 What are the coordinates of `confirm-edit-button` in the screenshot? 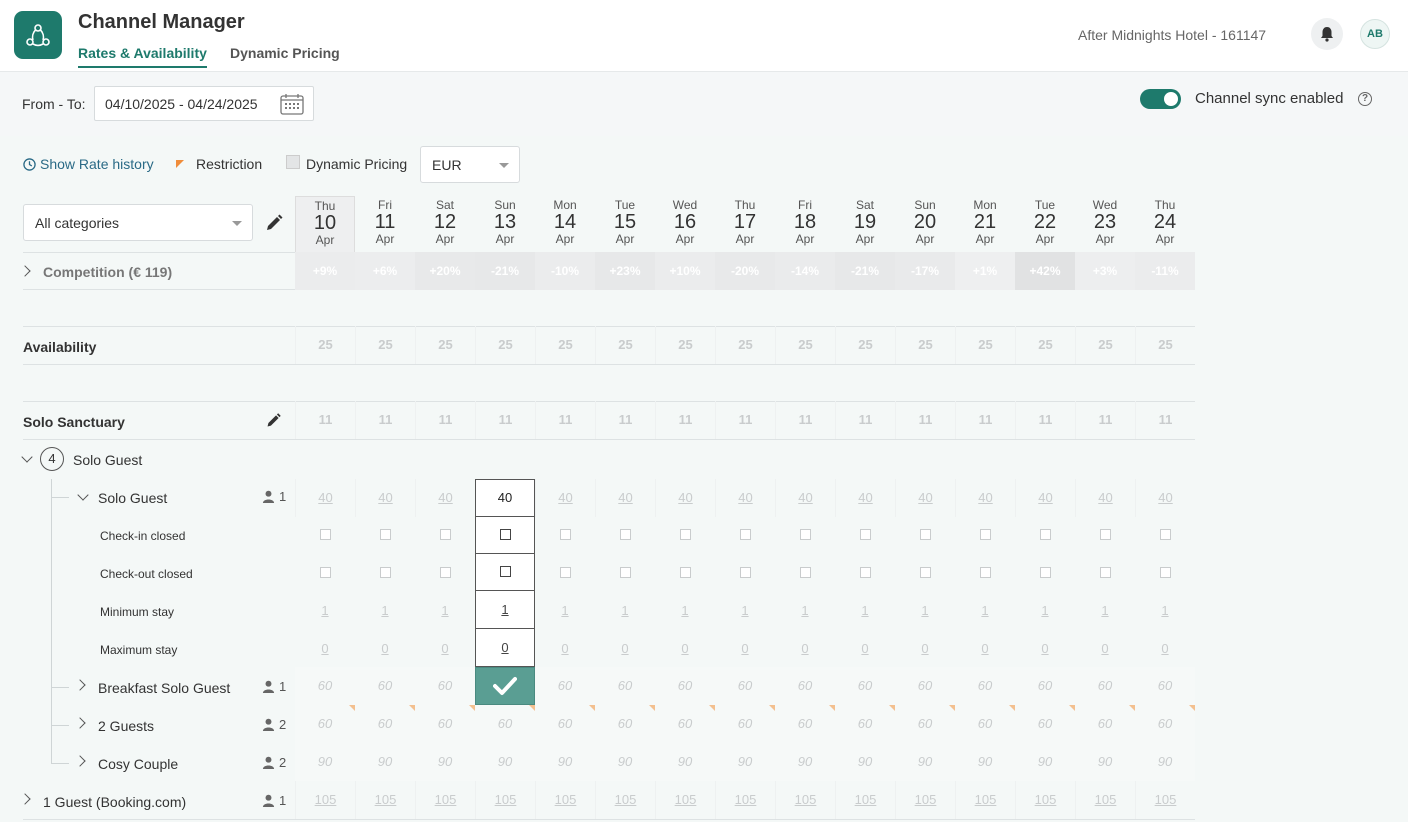 It's located at (505, 686).